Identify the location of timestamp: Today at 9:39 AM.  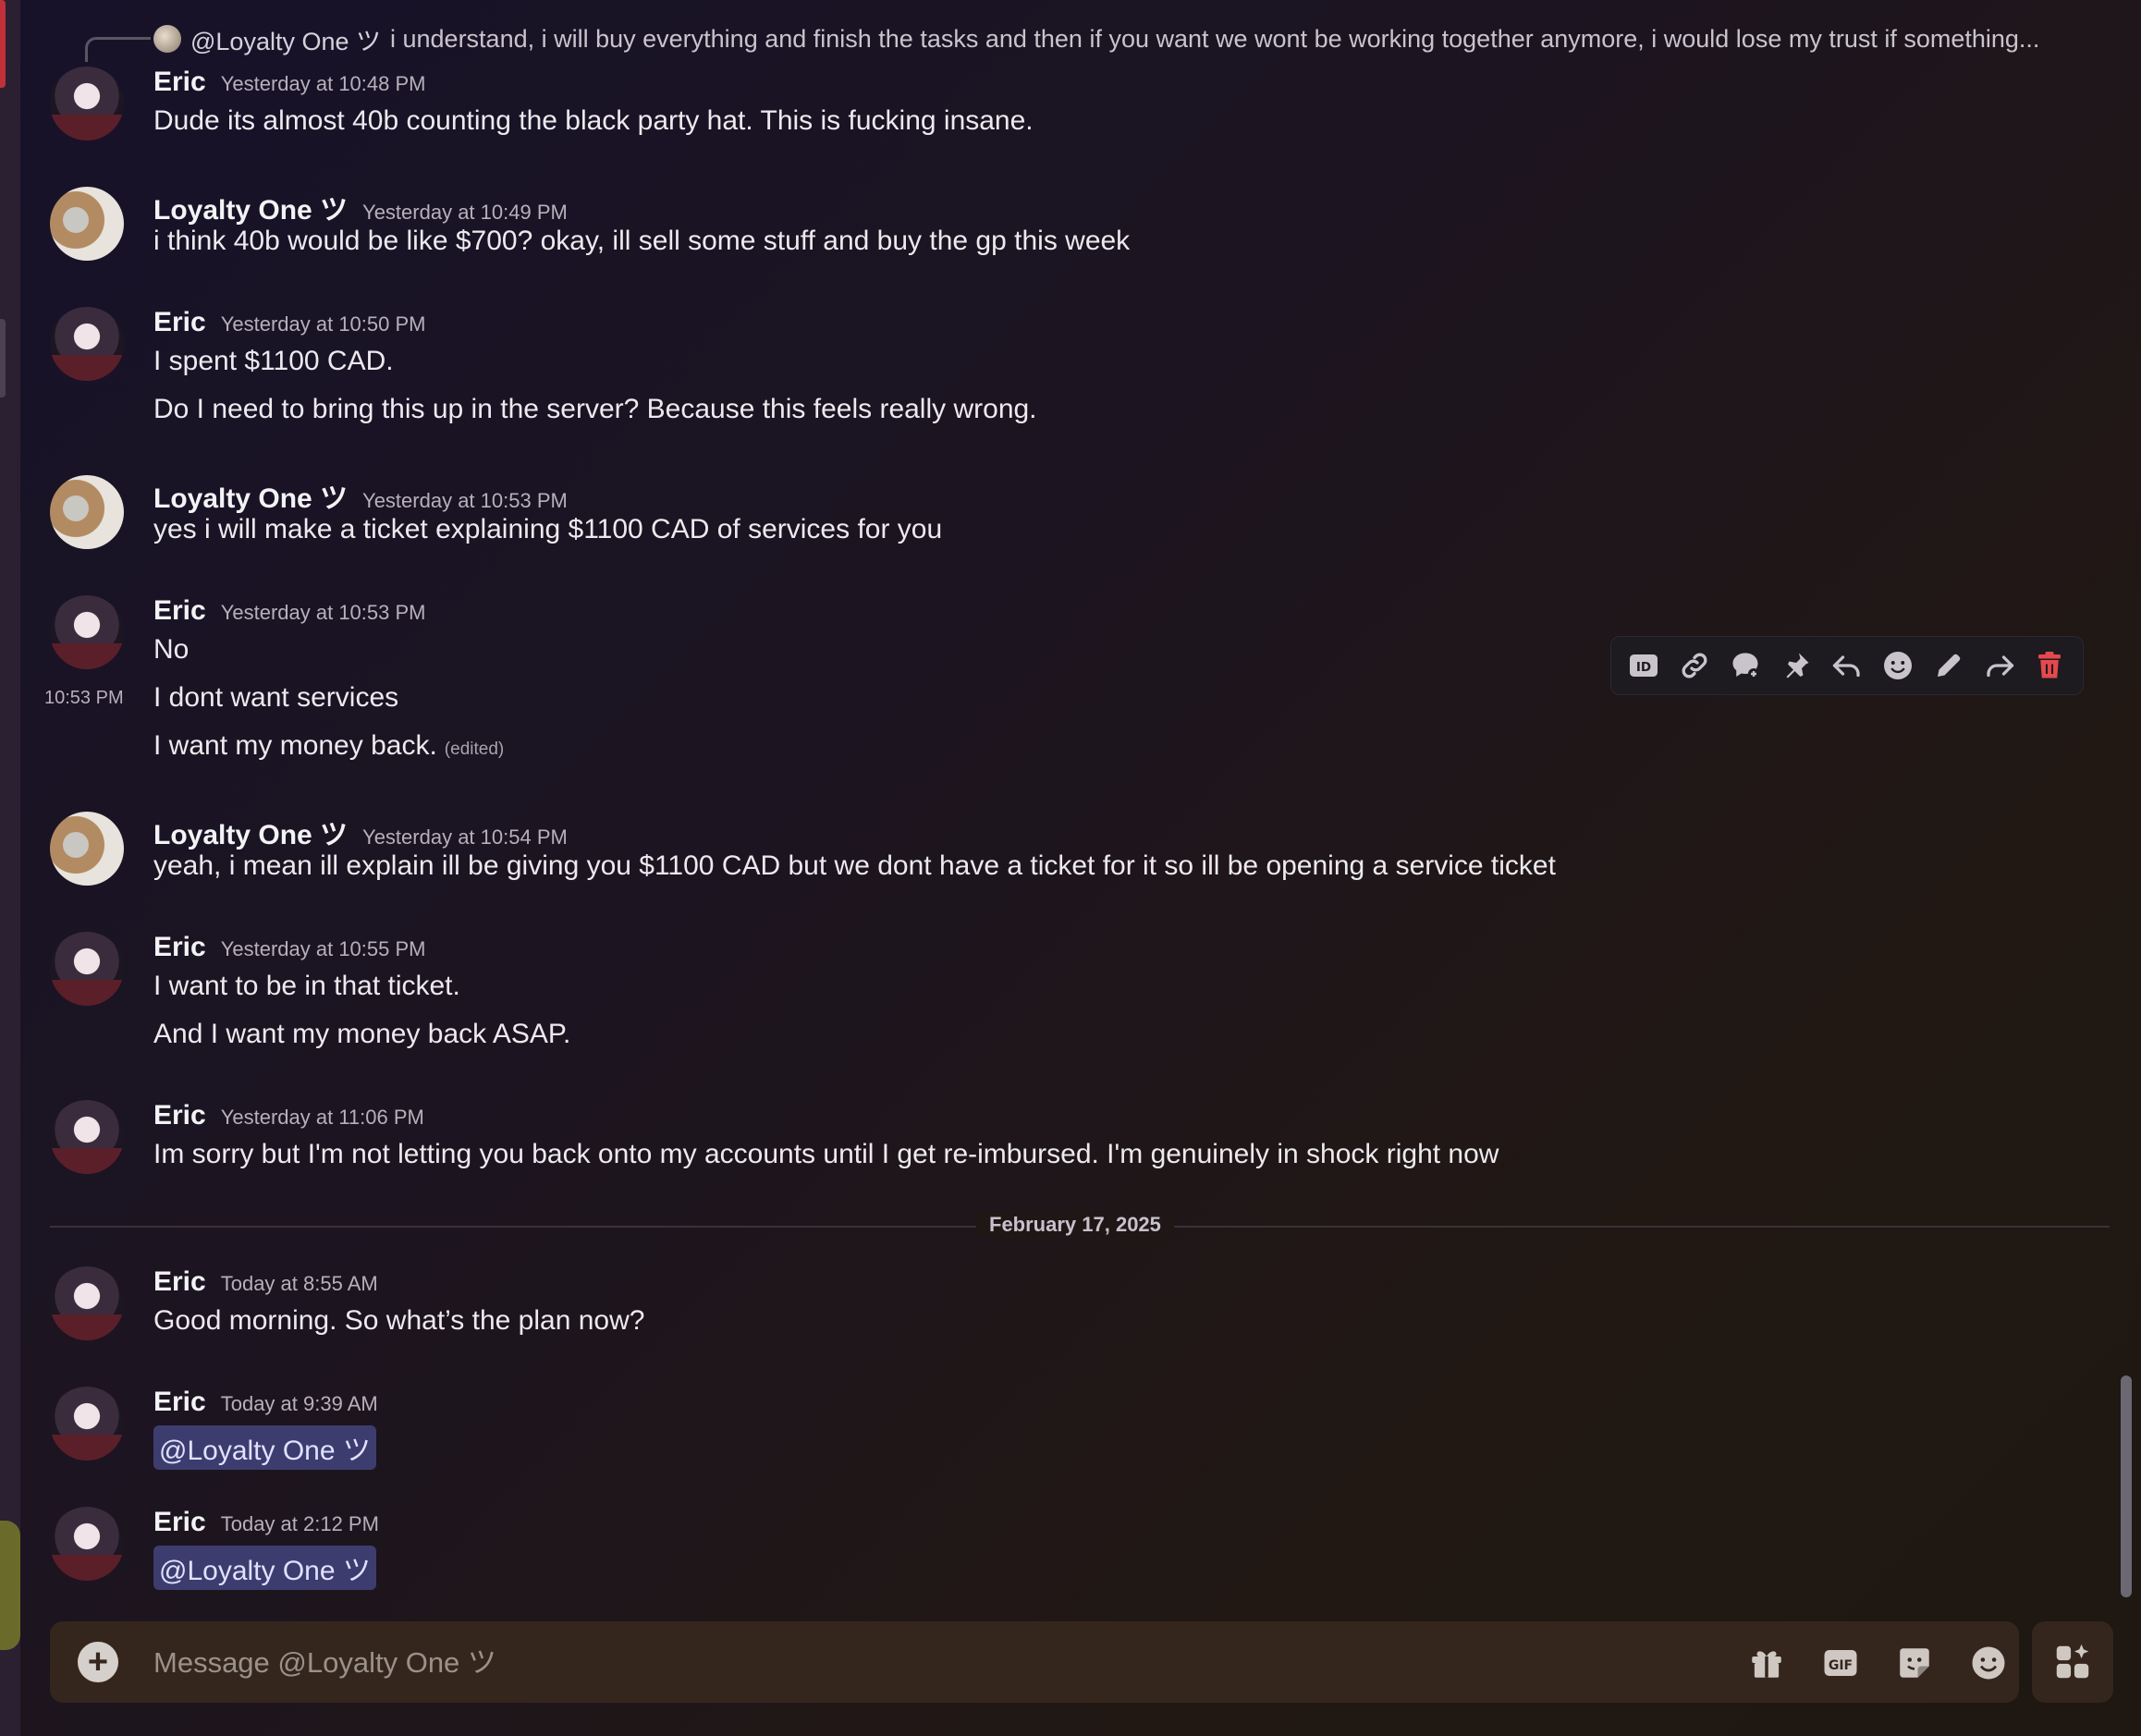
(299, 1403).